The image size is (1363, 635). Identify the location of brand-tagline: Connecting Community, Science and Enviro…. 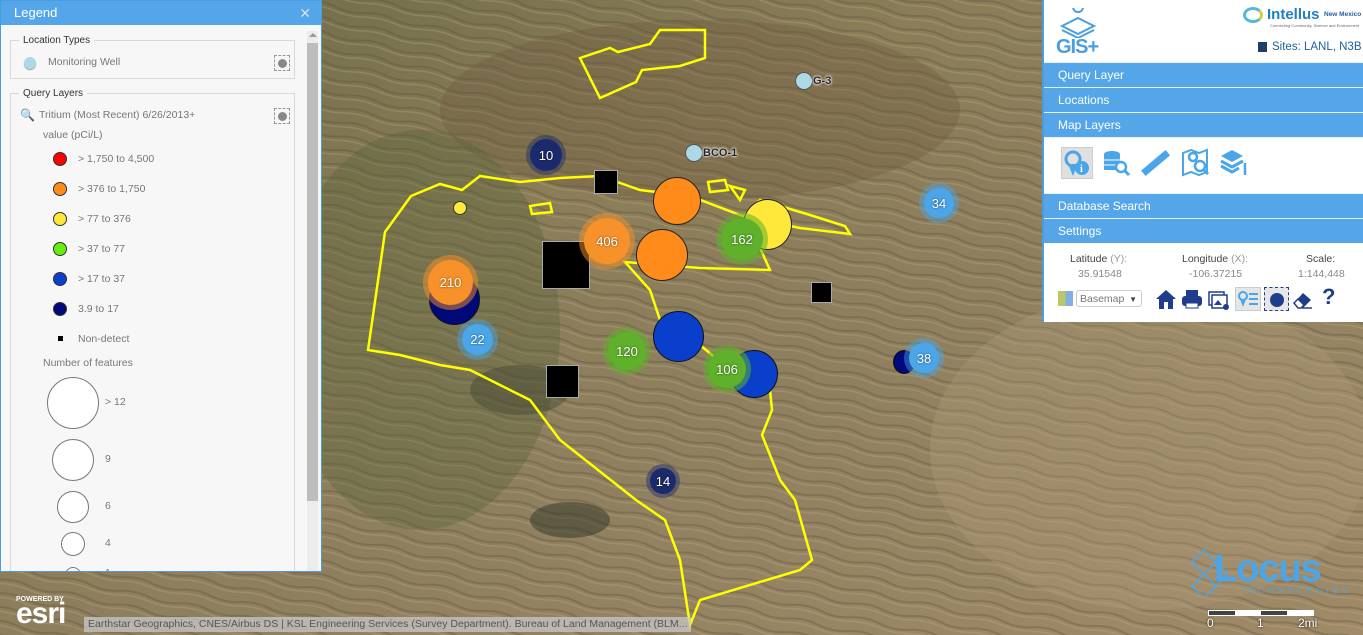
(1315, 25).